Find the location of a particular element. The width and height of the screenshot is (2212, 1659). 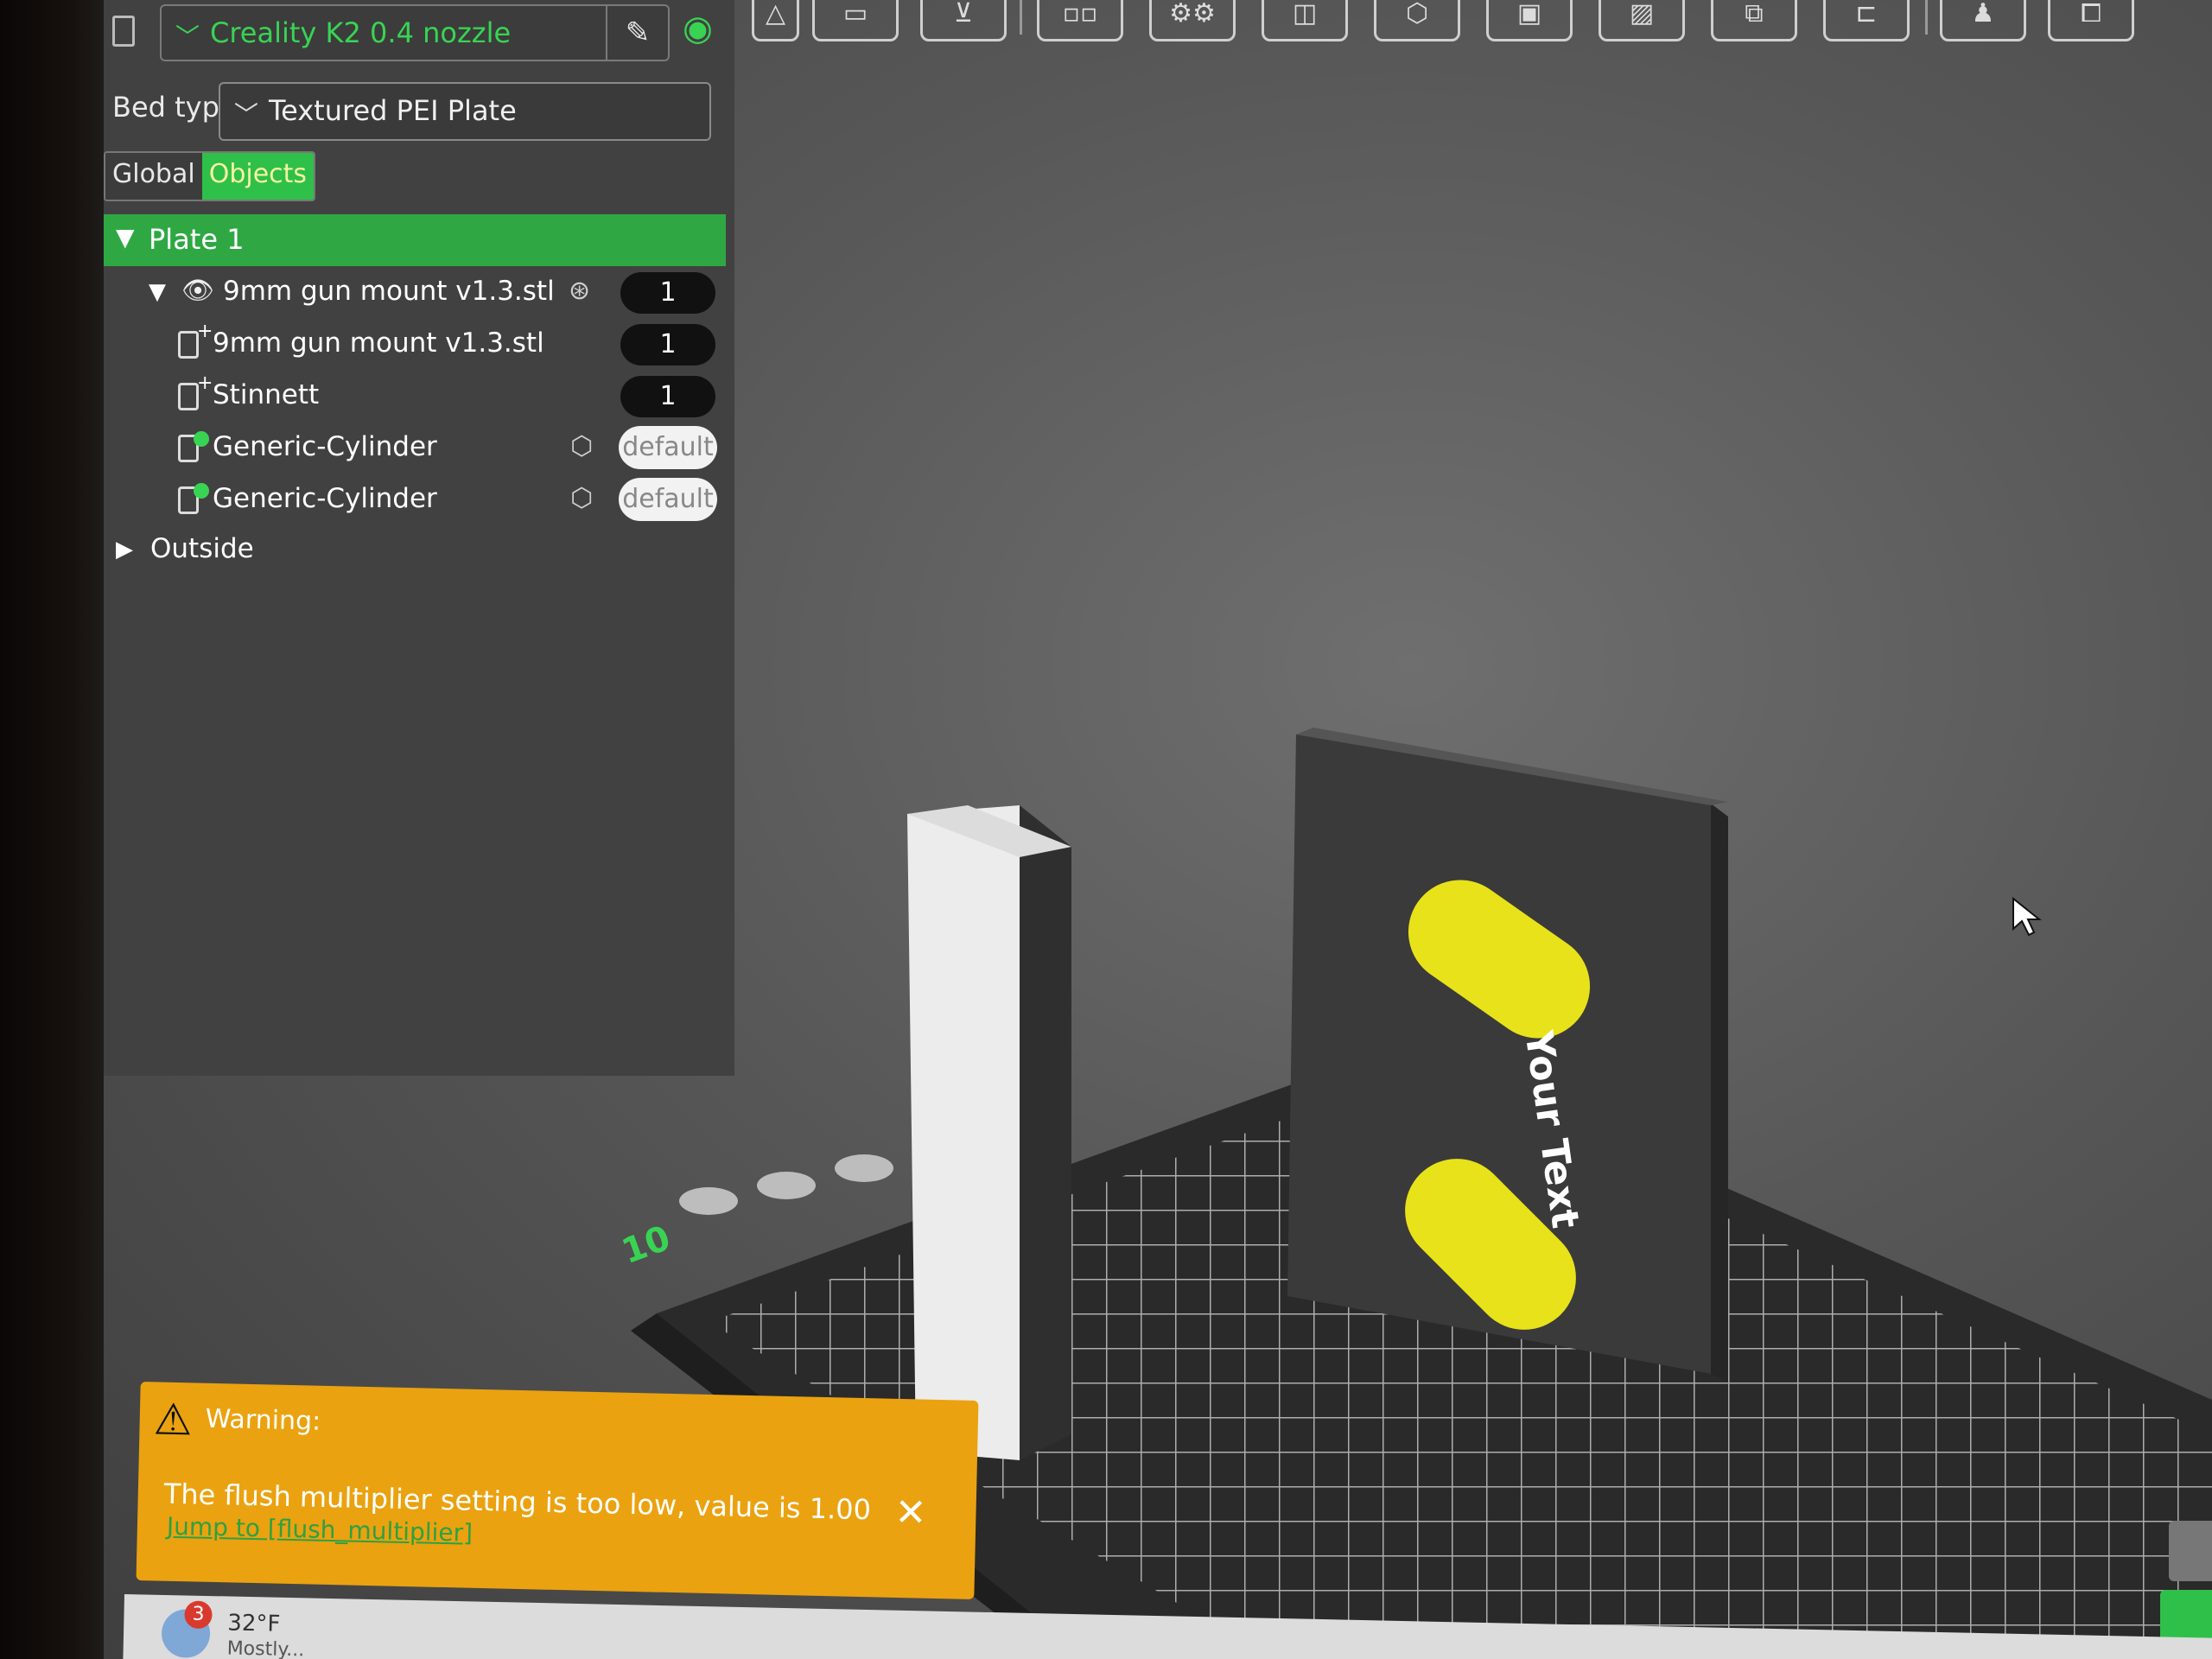

pencil-icon: ✎ is located at coordinates (637, 33).